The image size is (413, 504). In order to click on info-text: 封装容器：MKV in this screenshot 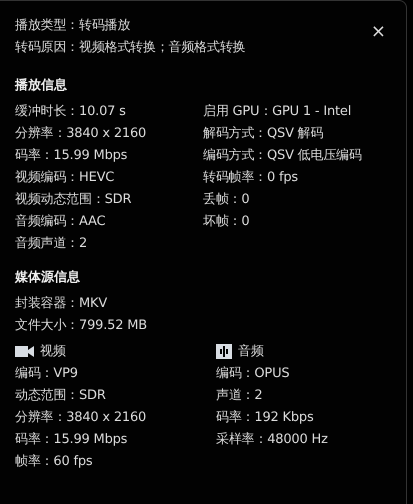, I will do `click(61, 304)`.